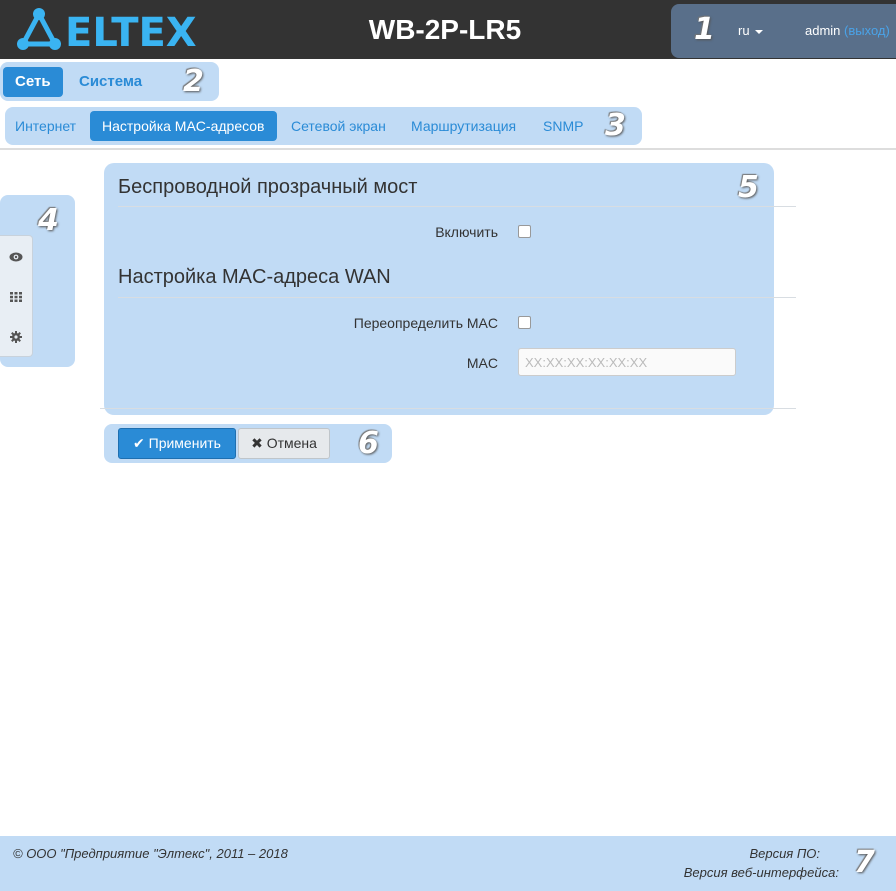 Image resolution: width=896 pixels, height=891 pixels. I want to click on subtab-firewall: Сетевой экран, so click(338, 126).